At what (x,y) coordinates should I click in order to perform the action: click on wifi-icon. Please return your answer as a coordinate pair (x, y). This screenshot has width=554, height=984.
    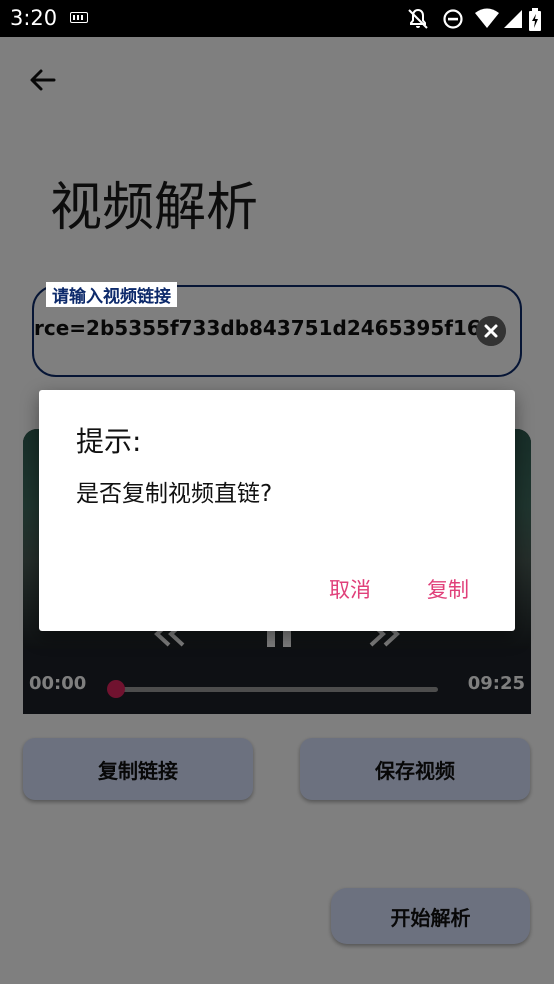
    Looking at the image, I should click on (487, 18).